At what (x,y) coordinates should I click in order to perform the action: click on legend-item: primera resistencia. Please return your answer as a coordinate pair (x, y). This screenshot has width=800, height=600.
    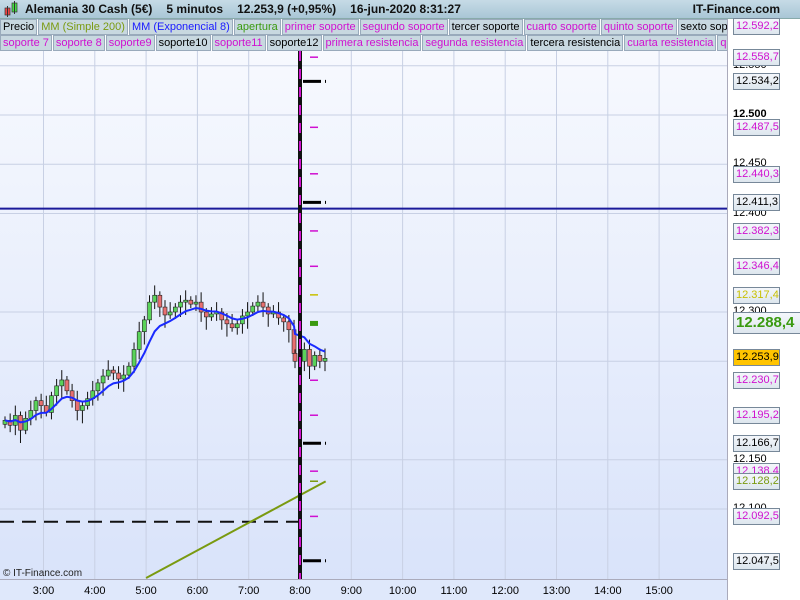
    Looking at the image, I should click on (372, 43).